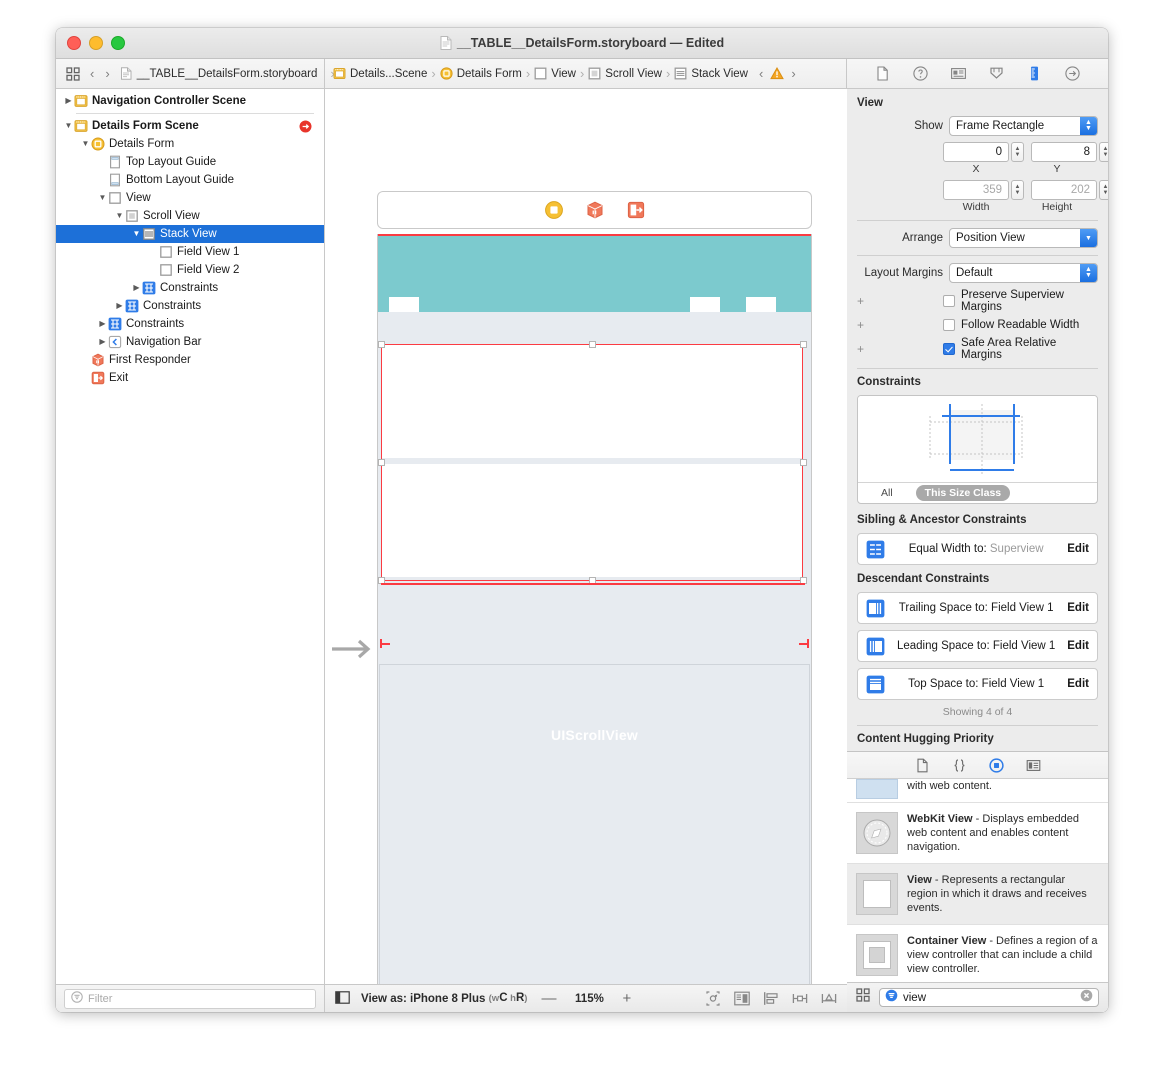 Image resolution: width=1164 pixels, height=1092 pixels. What do you see at coordinates (976, 152) in the screenshot?
I see `x-field: 0` at bounding box center [976, 152].